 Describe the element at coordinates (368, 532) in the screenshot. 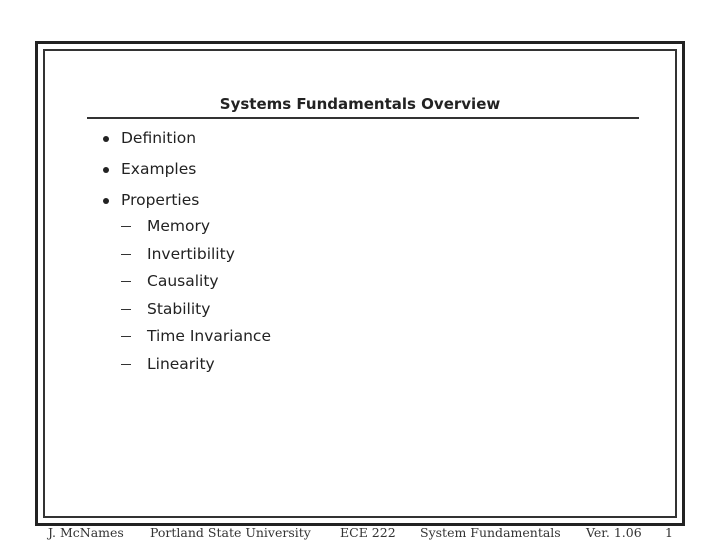

I see `footer-course: ECE 222` at that location.